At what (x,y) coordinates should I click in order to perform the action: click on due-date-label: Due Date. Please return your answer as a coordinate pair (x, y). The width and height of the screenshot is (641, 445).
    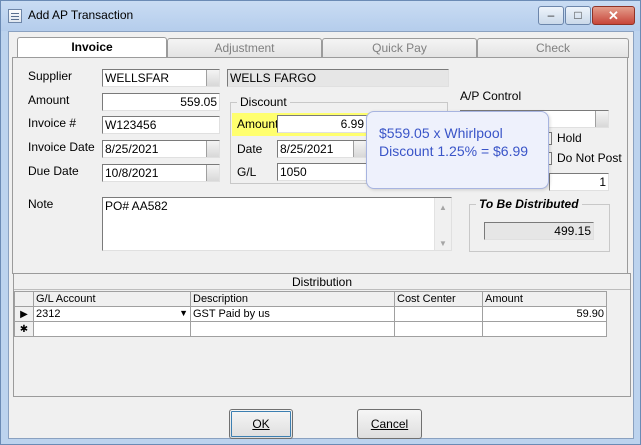
    Looking at the image, I should click on (53, 171).